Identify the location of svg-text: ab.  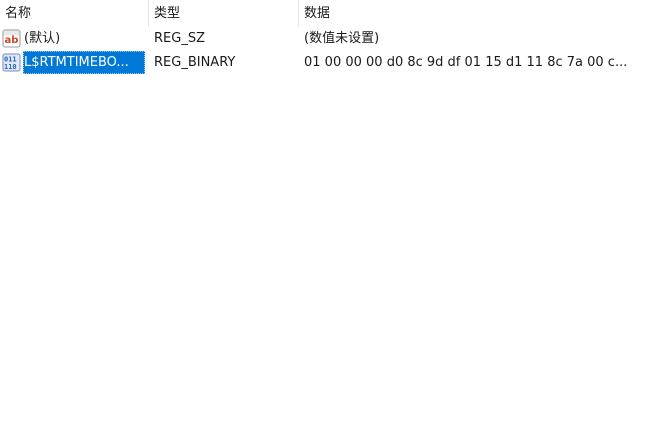
(12, 40).